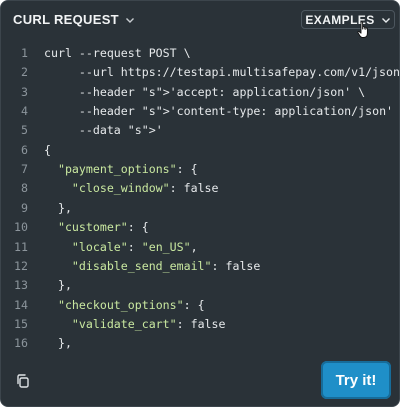 The image size is (400, 407). Describe the element at coordinates (24, 91) in the screenshot. I see `line-number: 3` at that location.